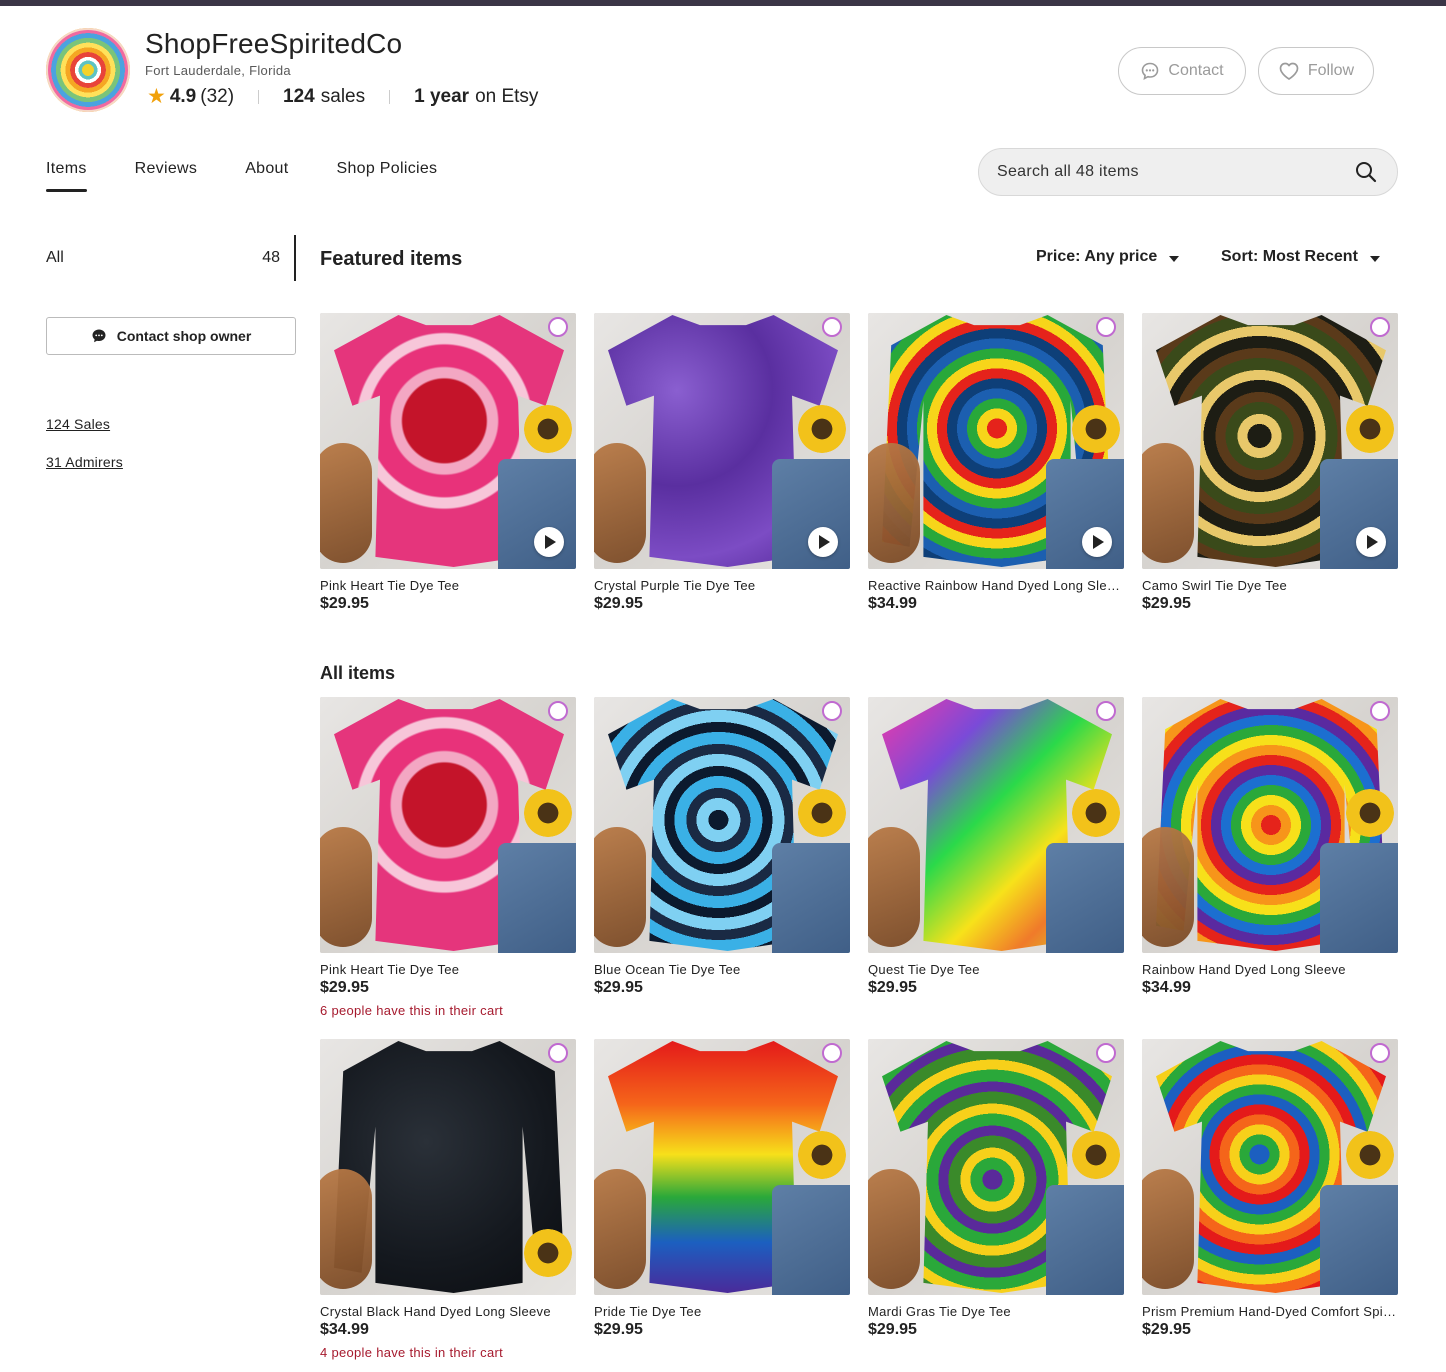 This screenshot has width=1446, height=1372. Describe the element at coordinates (78, 424) in the screenshot. I see `sales-link: 124 Sales` at that location.